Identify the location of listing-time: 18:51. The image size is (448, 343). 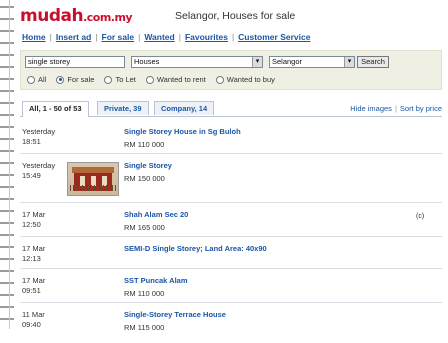
(31, 141).